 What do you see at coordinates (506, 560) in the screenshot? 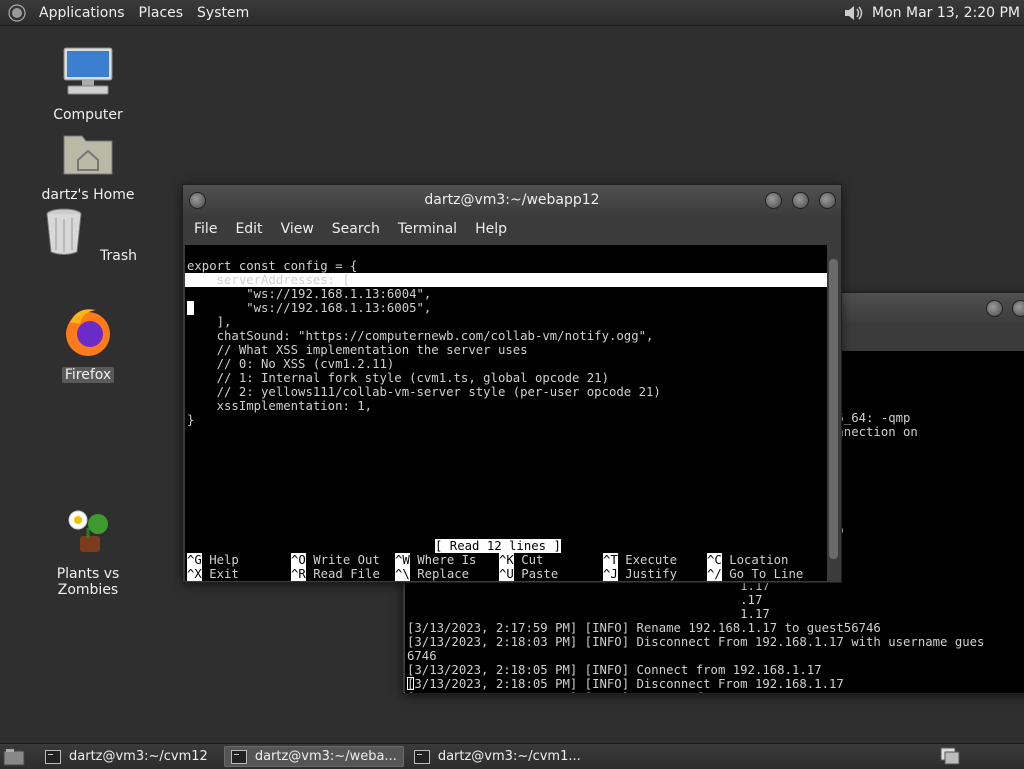
I see `shortcut-key: ^K` at bounding box center [506, 560].